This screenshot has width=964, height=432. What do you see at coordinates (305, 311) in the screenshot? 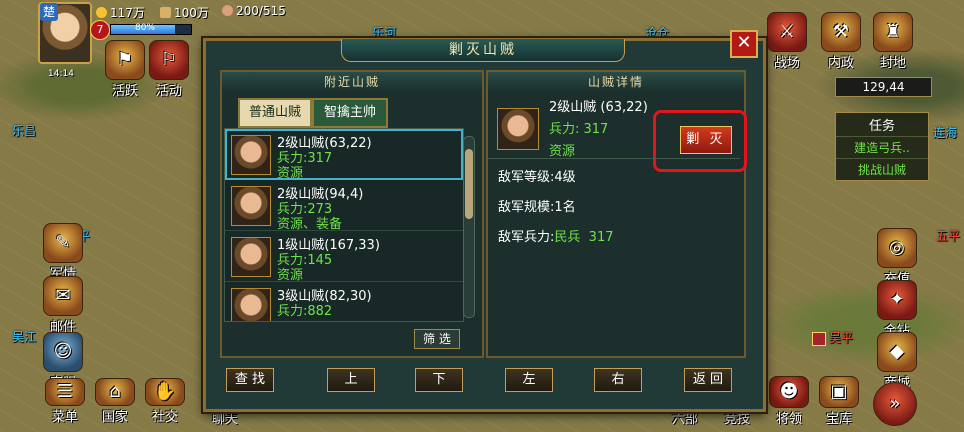
I see `bandit-strength: 兵力:882` at bounding box center [305, 311].